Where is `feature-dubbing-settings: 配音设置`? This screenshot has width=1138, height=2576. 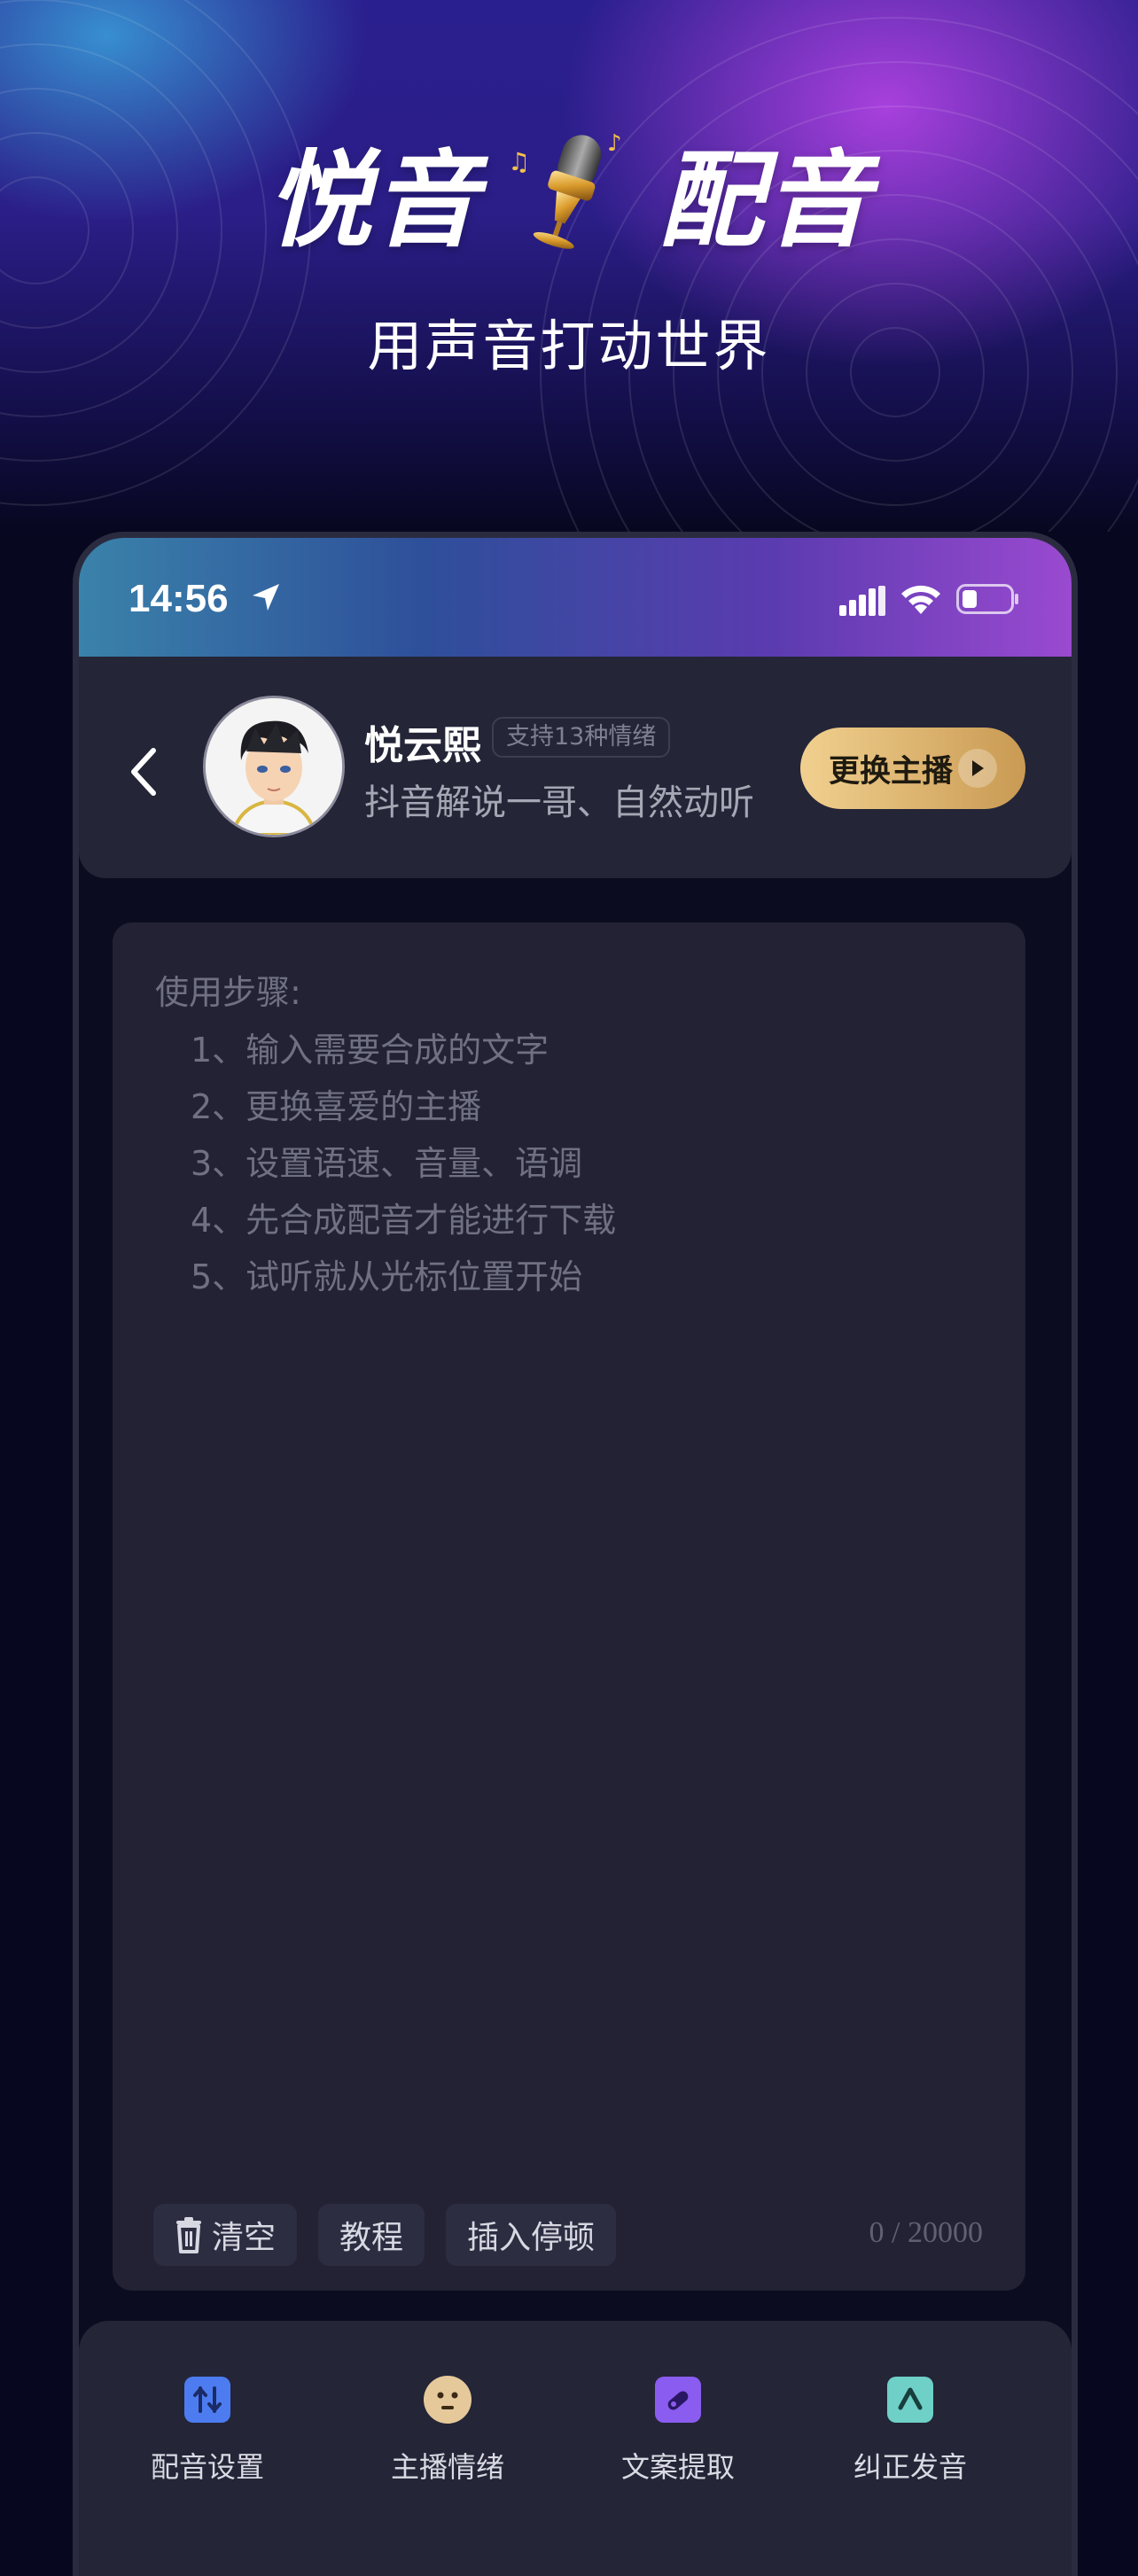
feature-dubbing-settings: 配音设置 is located at coordinates (208, 2430).